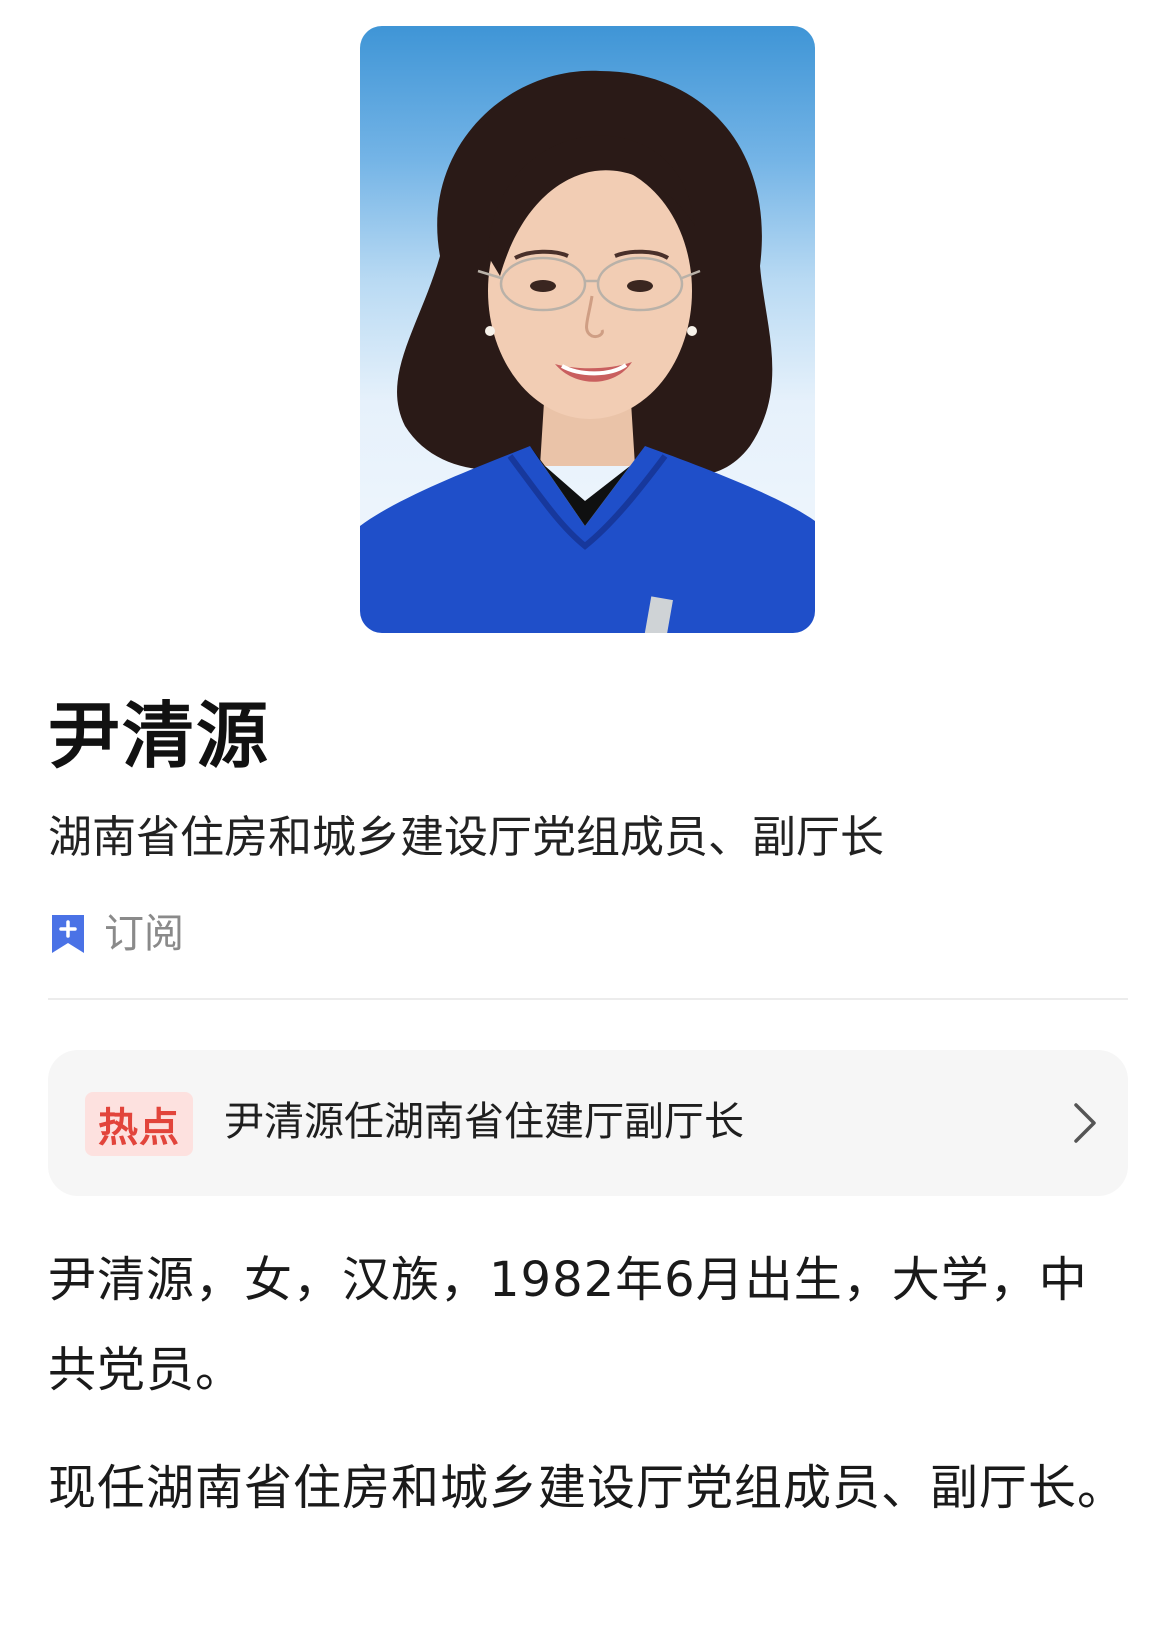  What do you see at coordinates (484, 1122) in the screenshot?
I see `hot-news-text: 尹清源任湖南省住建厅副厅长` at bounding box center [484, 1122].